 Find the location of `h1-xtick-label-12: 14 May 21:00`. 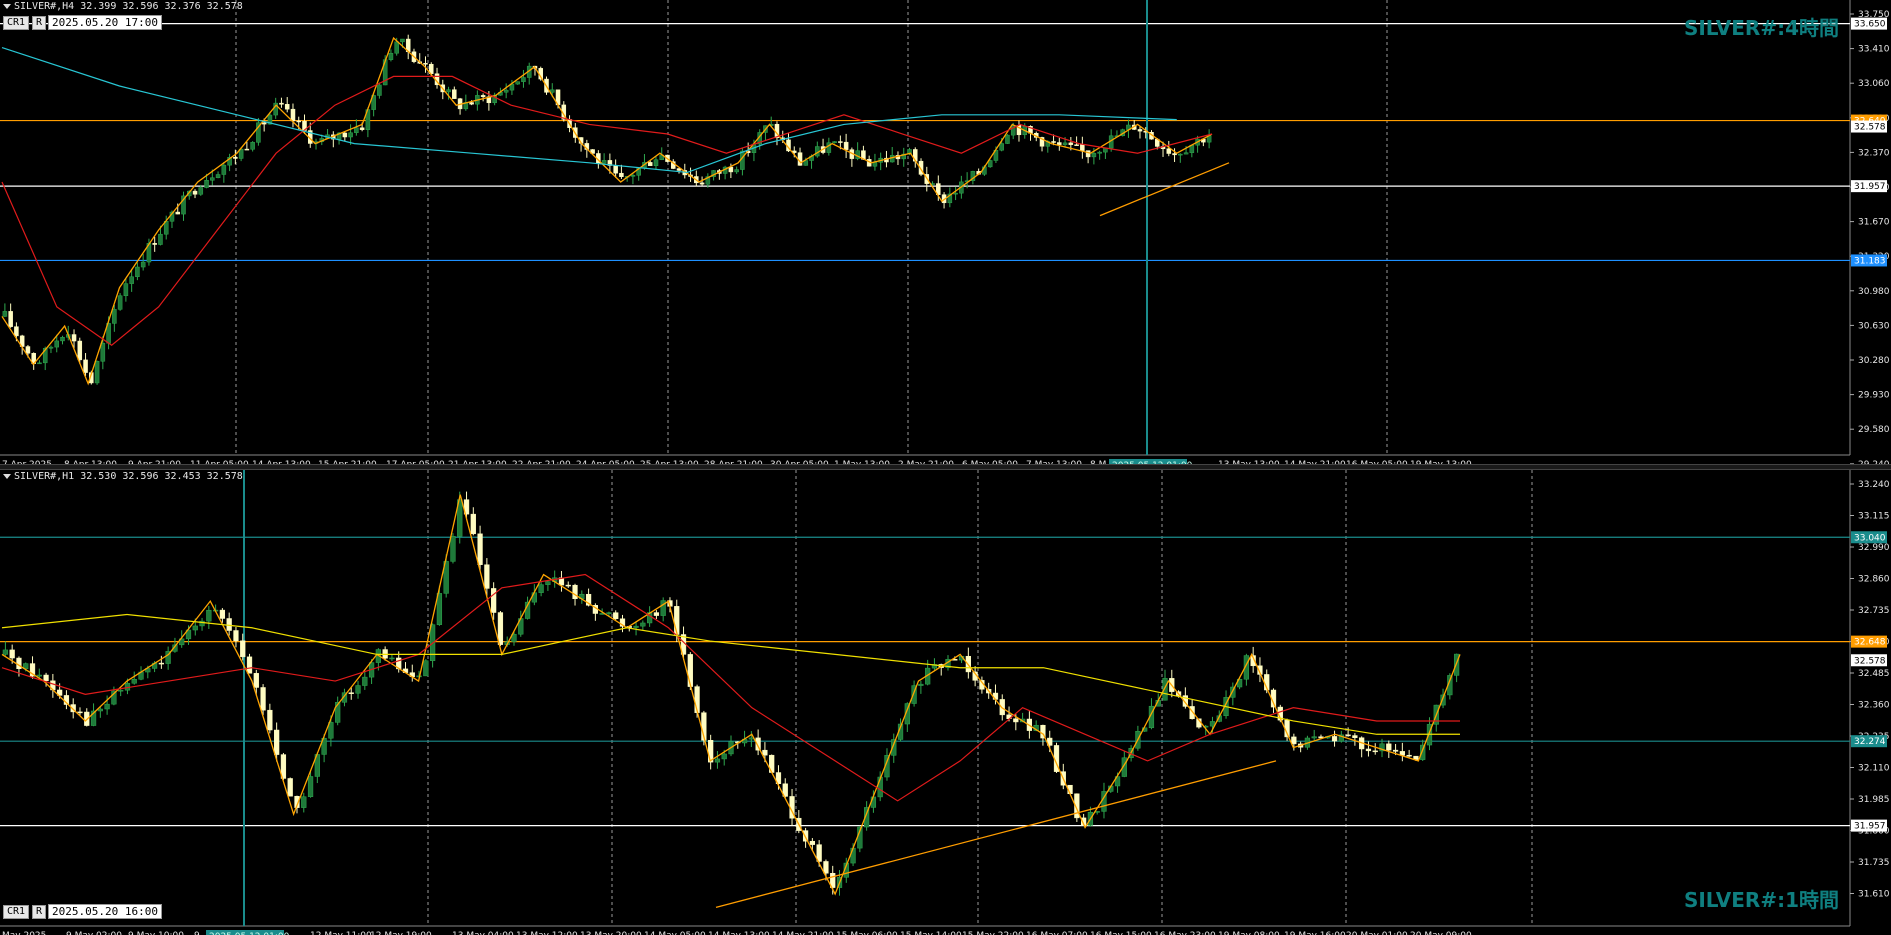

h1-xtick-label-12: 14 May 21:00 is located at coordinates (803, 933).